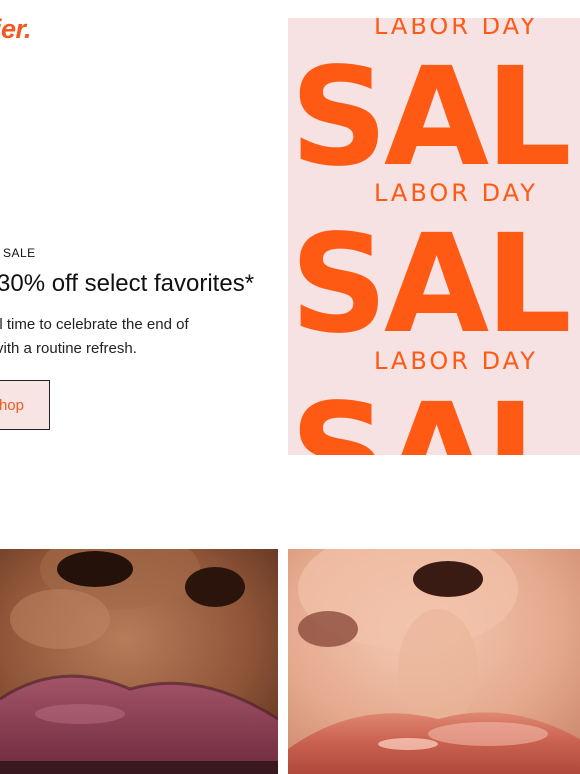 This screenshot has height=774, width=580. I want to click on brand-logo: ier., so click(16, 29).